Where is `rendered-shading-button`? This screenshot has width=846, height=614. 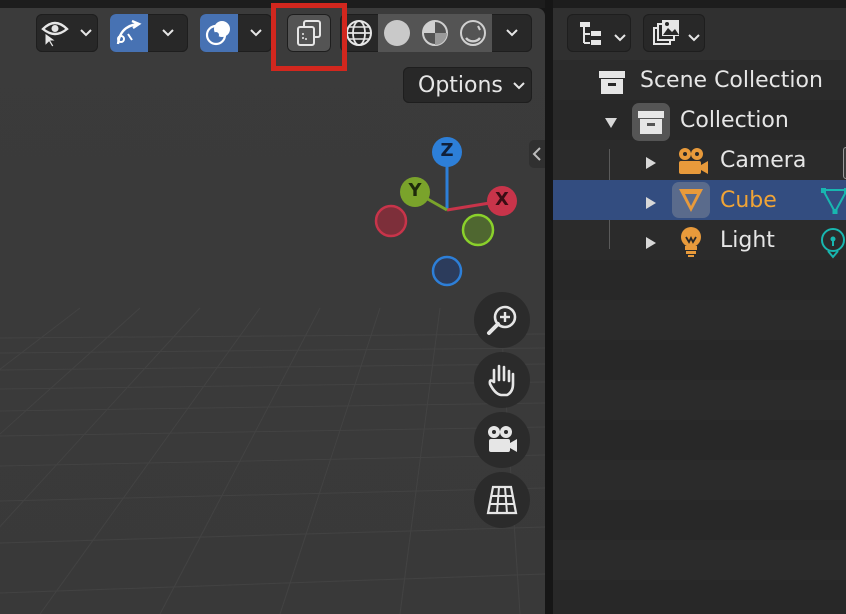 rendered-shading-button is located at coordinates (473, 33).